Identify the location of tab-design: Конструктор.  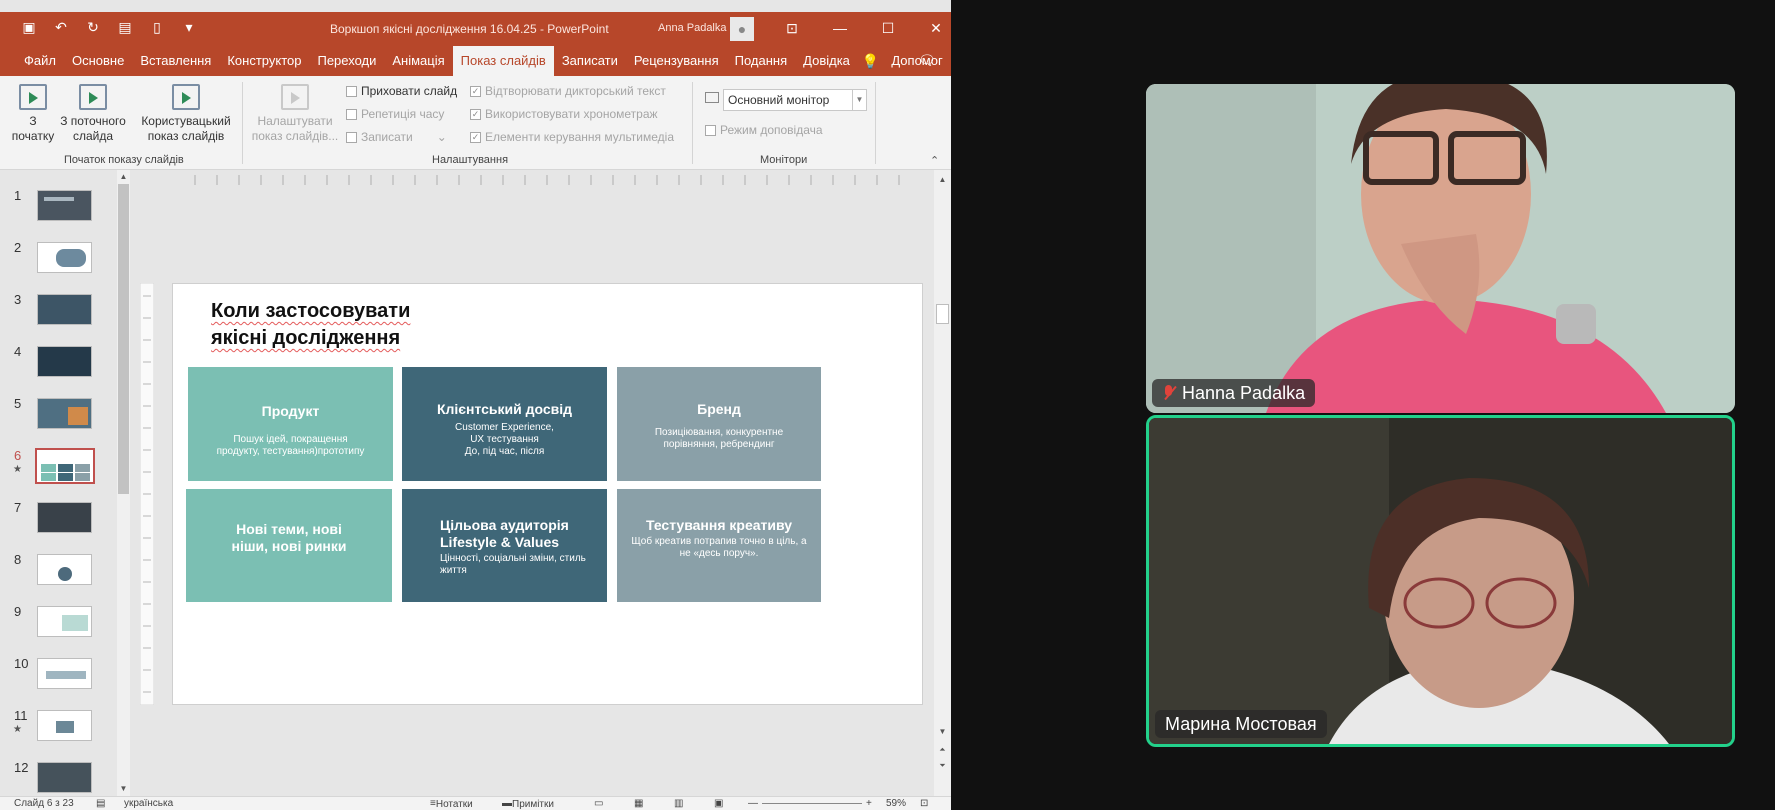
(264, 61).